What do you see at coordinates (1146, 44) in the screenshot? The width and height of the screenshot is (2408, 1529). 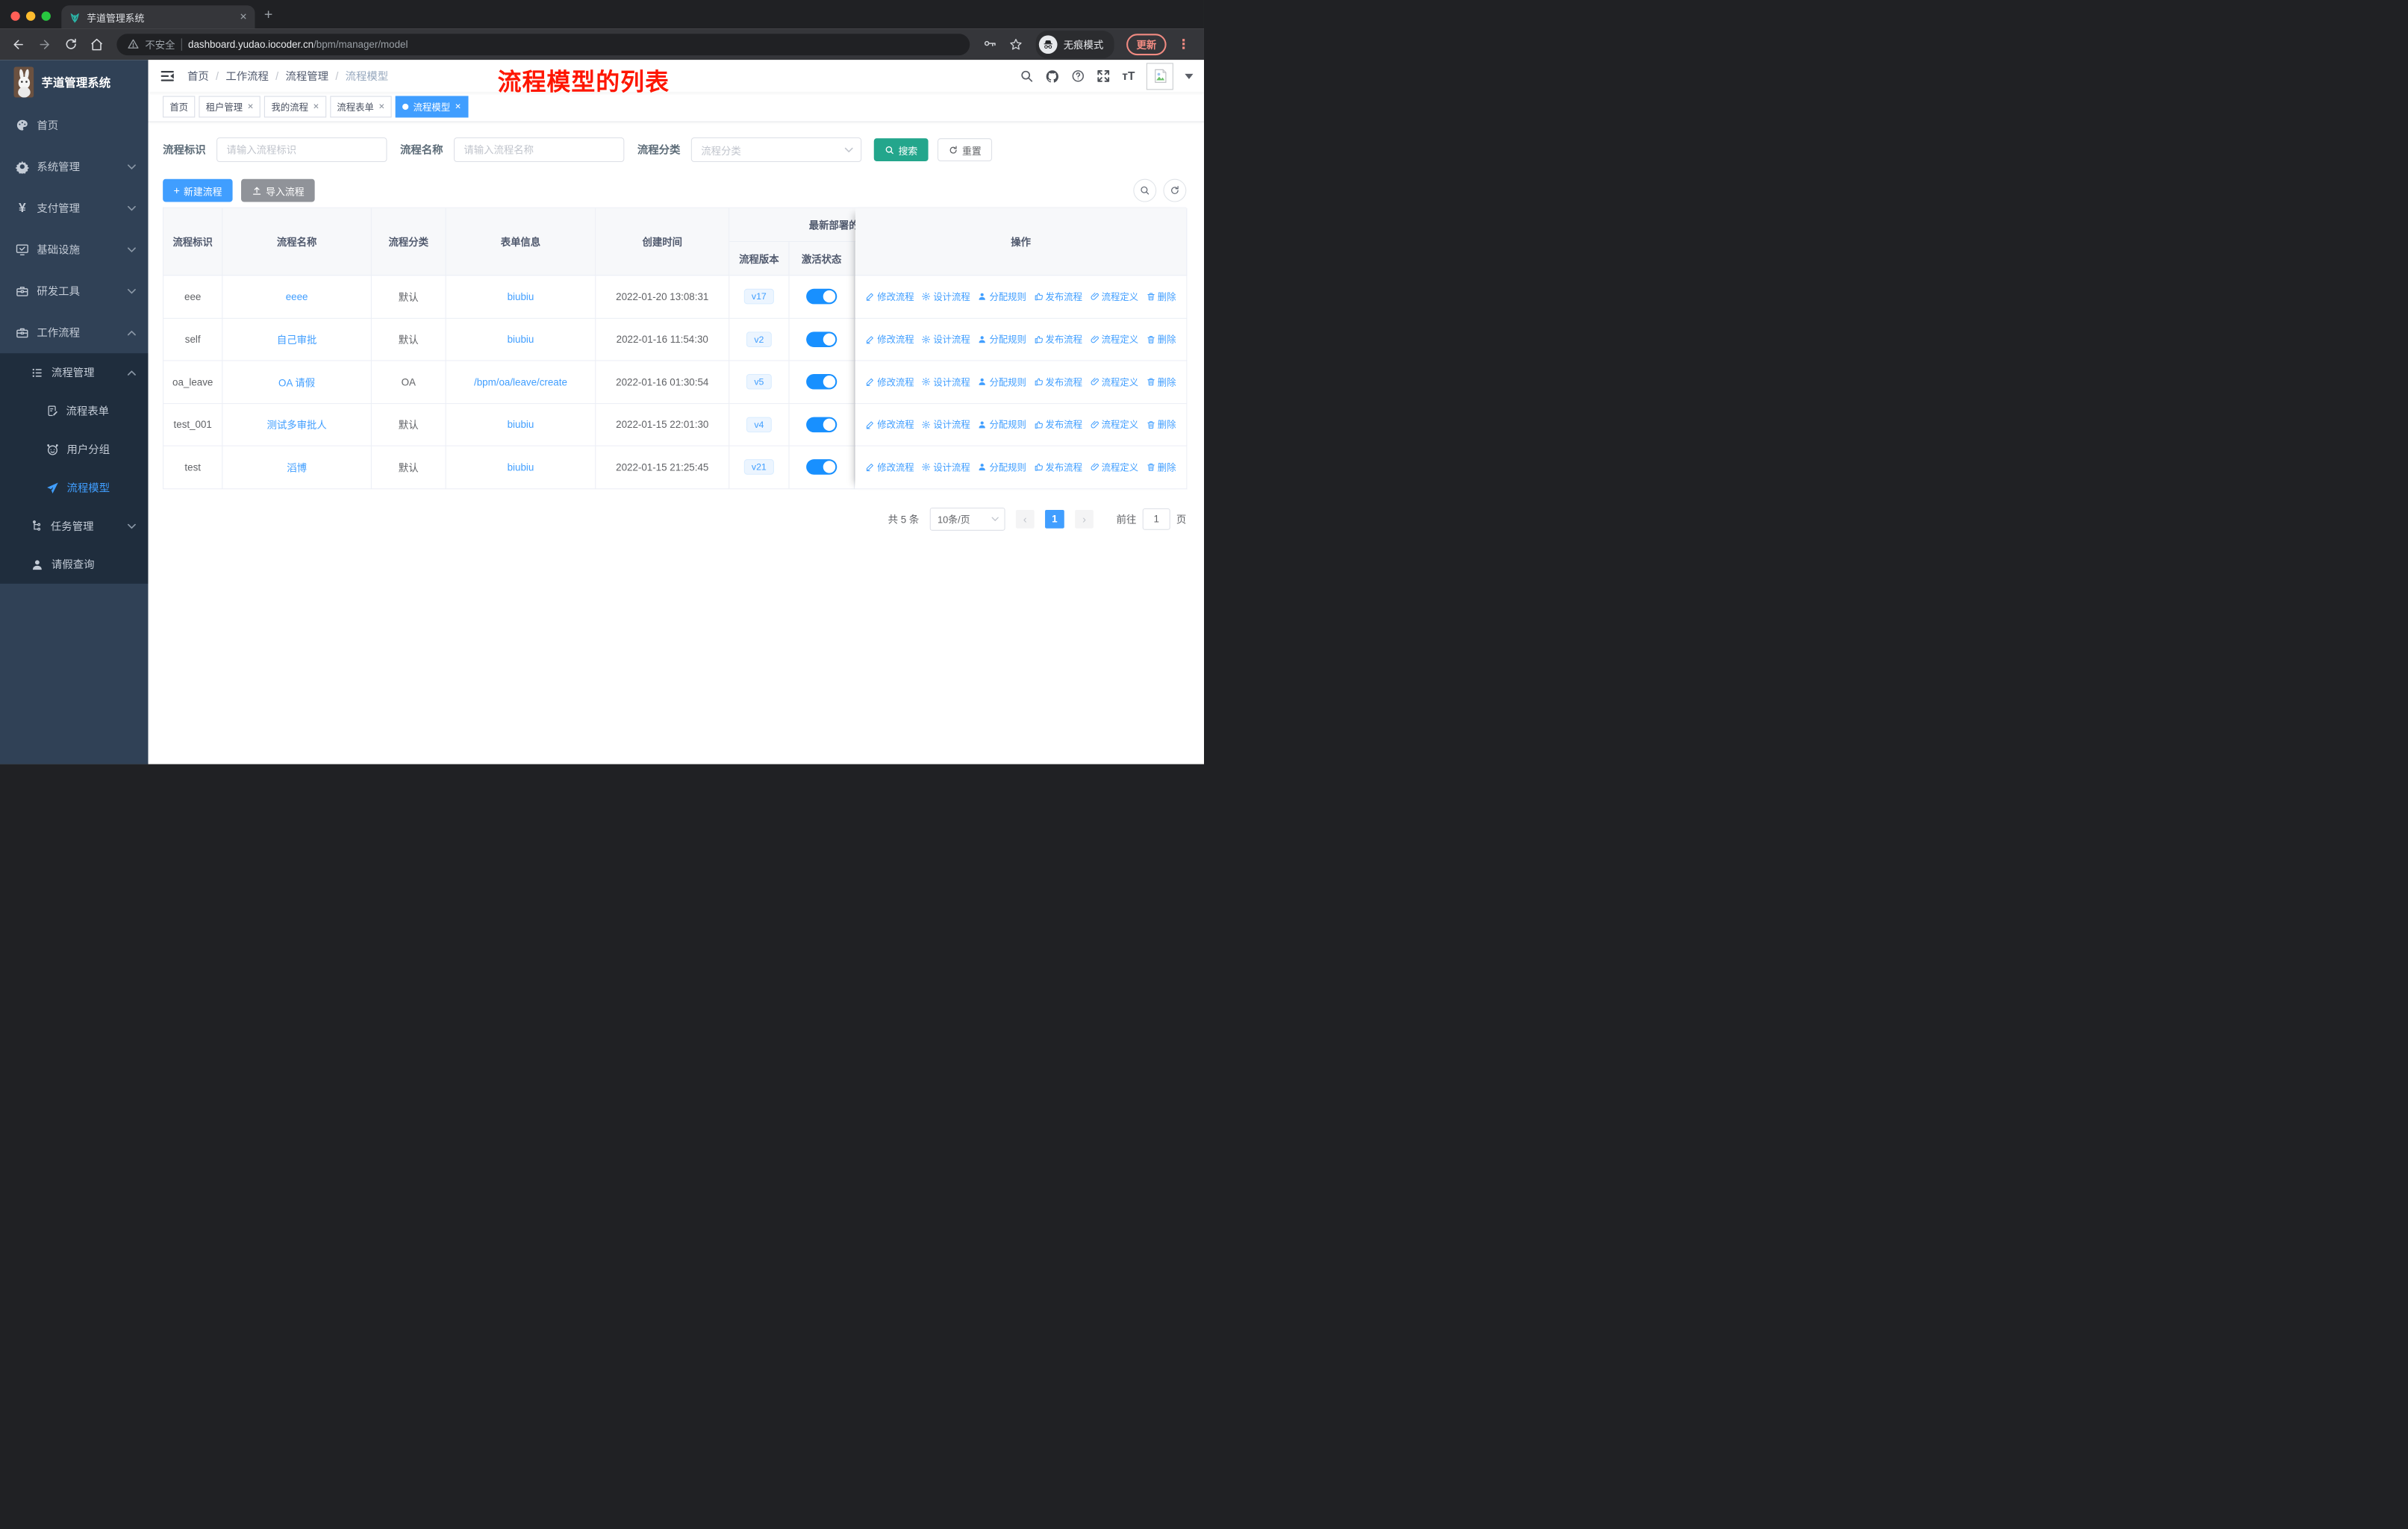 I see `update-button: 更新` at bounding box center [1146, 44].